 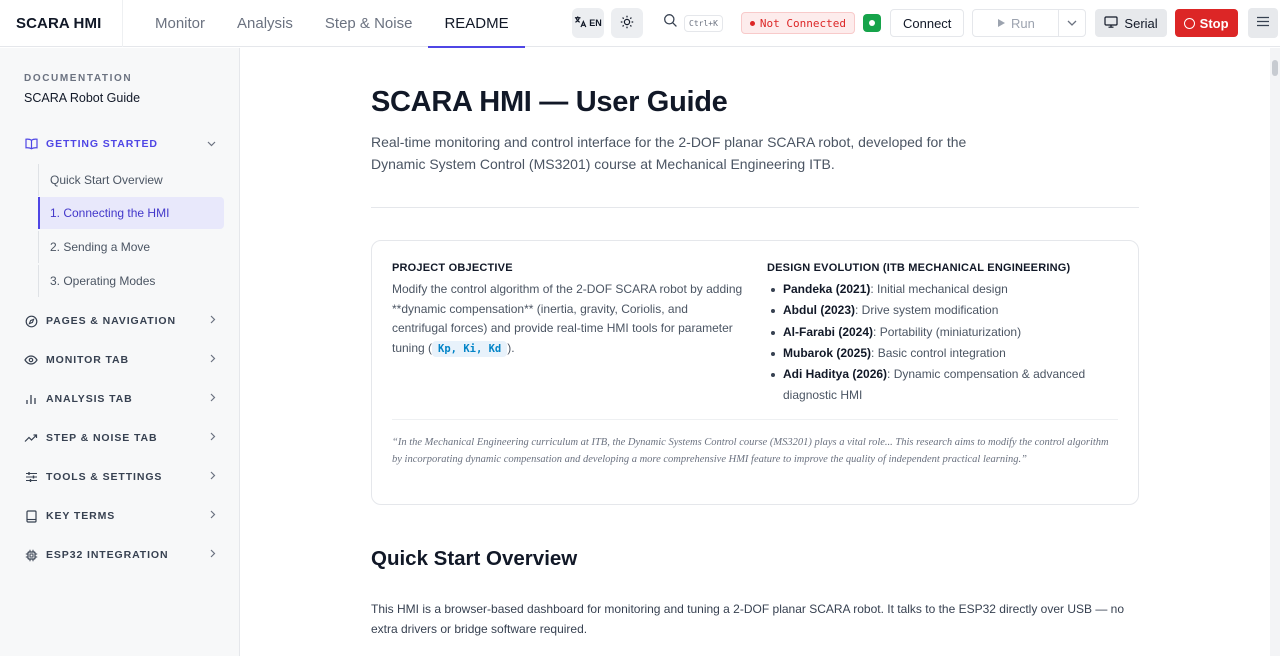 I want to click on sidebar-section-label: KEY TERMS, so click(x=81, y=516).